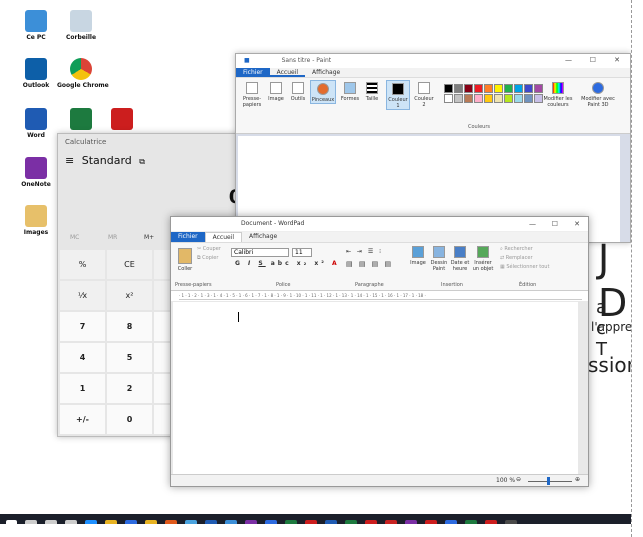 This screenshot has width=643, height=537. Describe the element at coordinates (326, 72) in the screenshot. I see `tab-view: Affichage` at that location.